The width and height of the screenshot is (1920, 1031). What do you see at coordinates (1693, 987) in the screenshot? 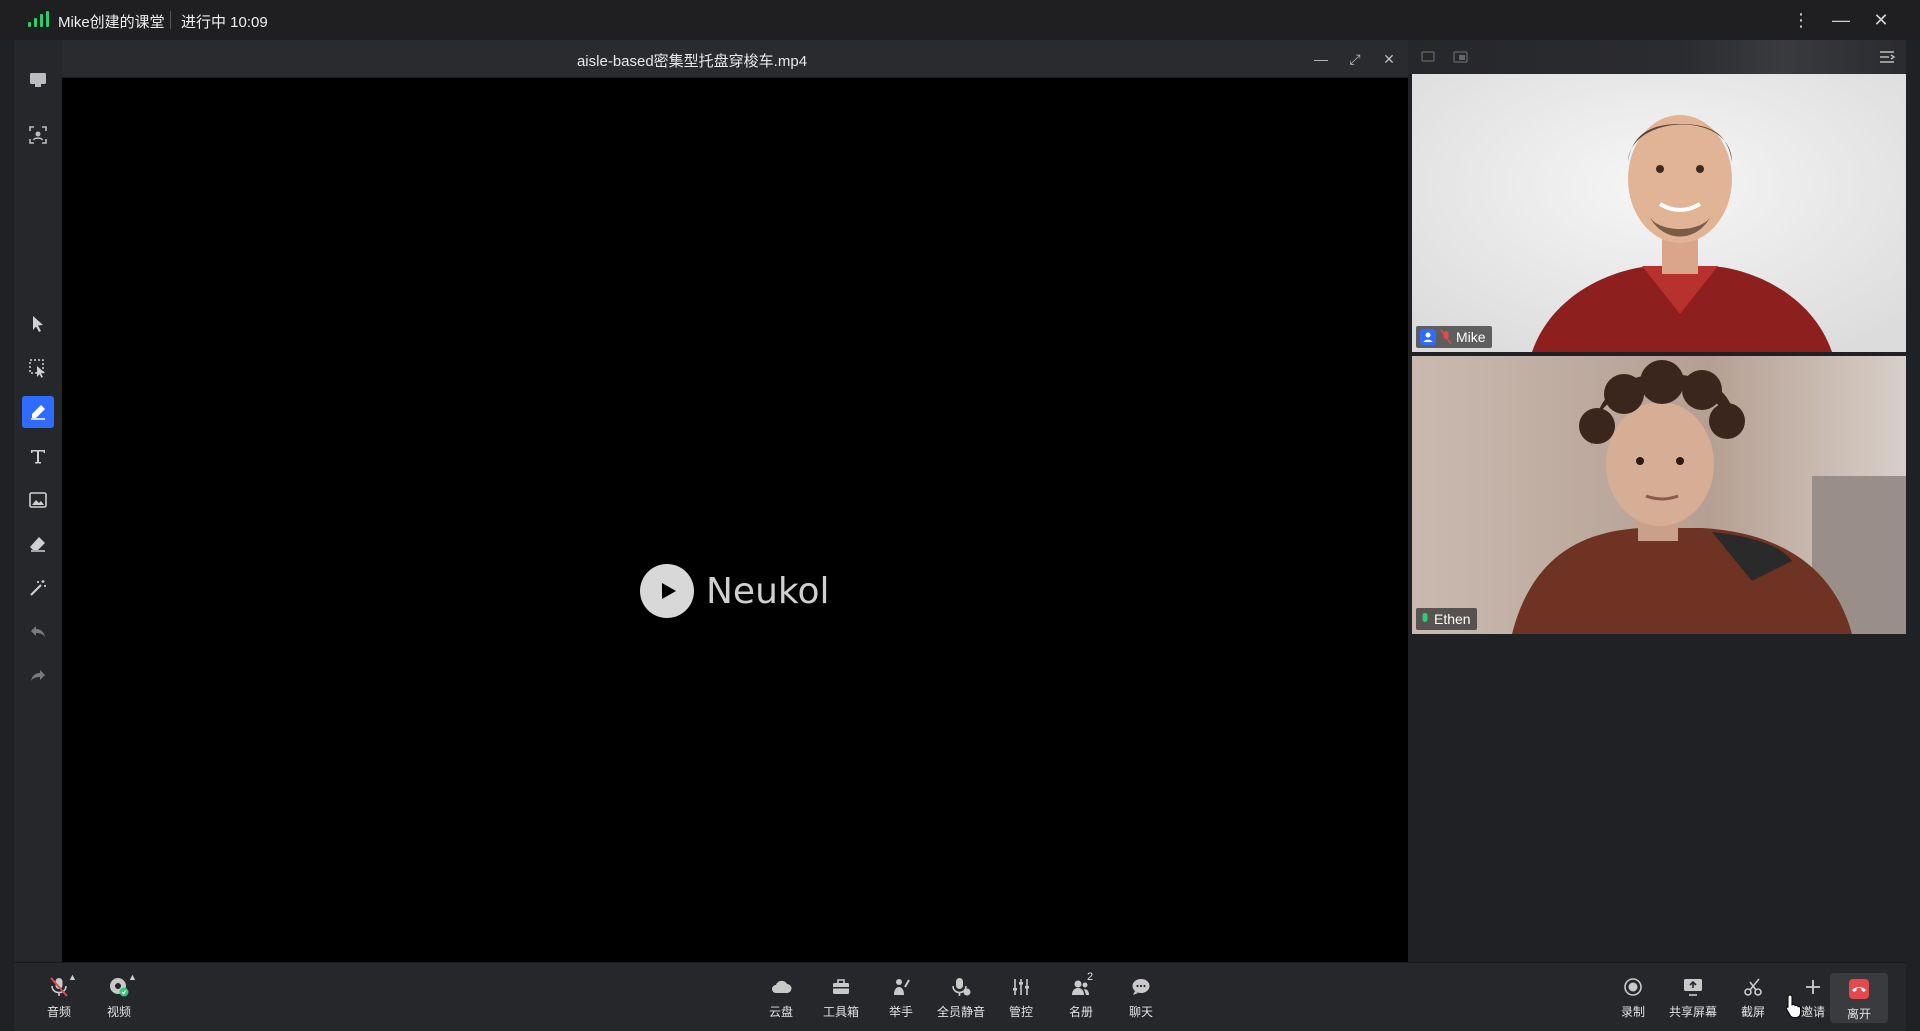
I see `share-screen-icon` at bounding box center [1693, 987].